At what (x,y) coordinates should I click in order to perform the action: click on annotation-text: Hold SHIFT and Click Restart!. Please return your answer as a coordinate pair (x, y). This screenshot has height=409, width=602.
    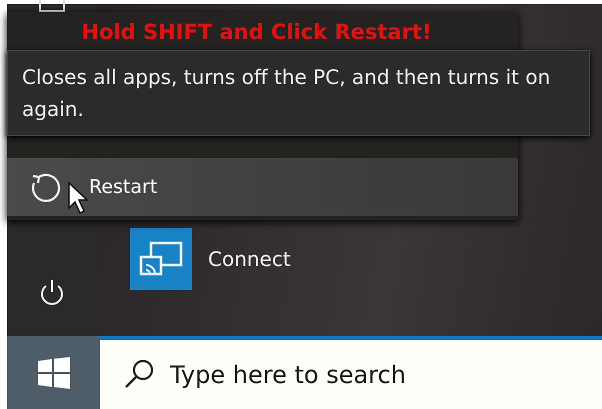
    Looking at the image, I should click on (256, 32).